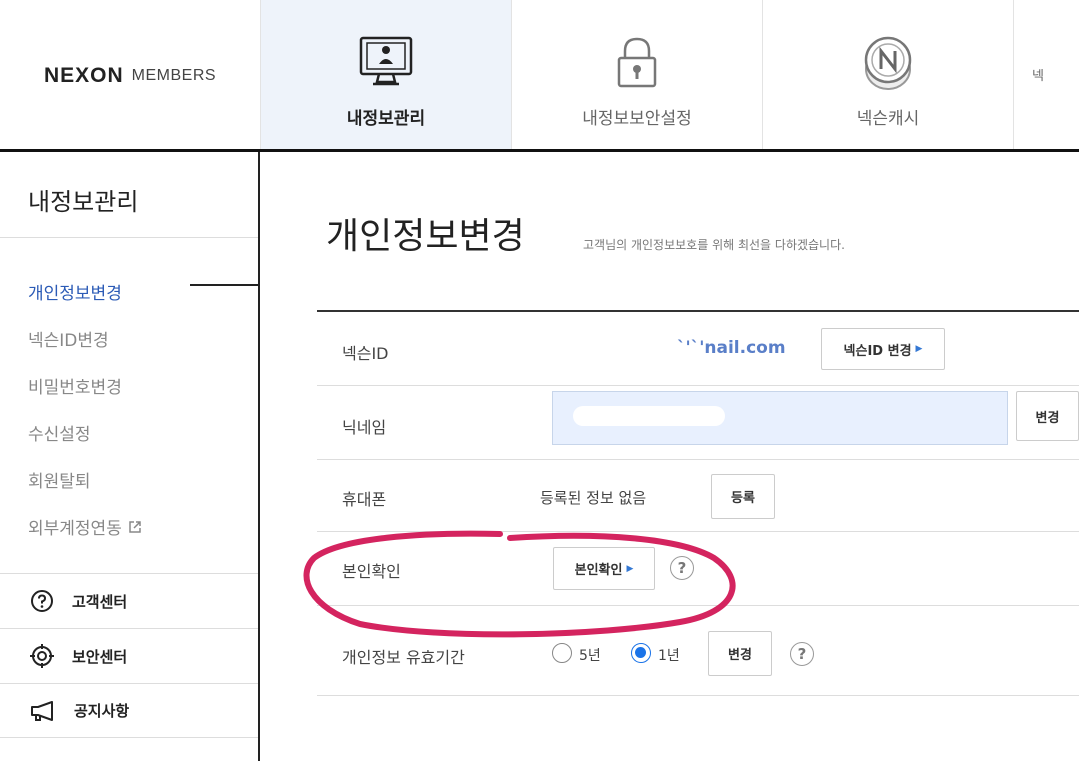 Image resolution: width=1079 pixels, height=761 pixels. Describe the element at coordinates (425, 236) in the screenshot. I see `page-title: 개인정보변경` at that location.